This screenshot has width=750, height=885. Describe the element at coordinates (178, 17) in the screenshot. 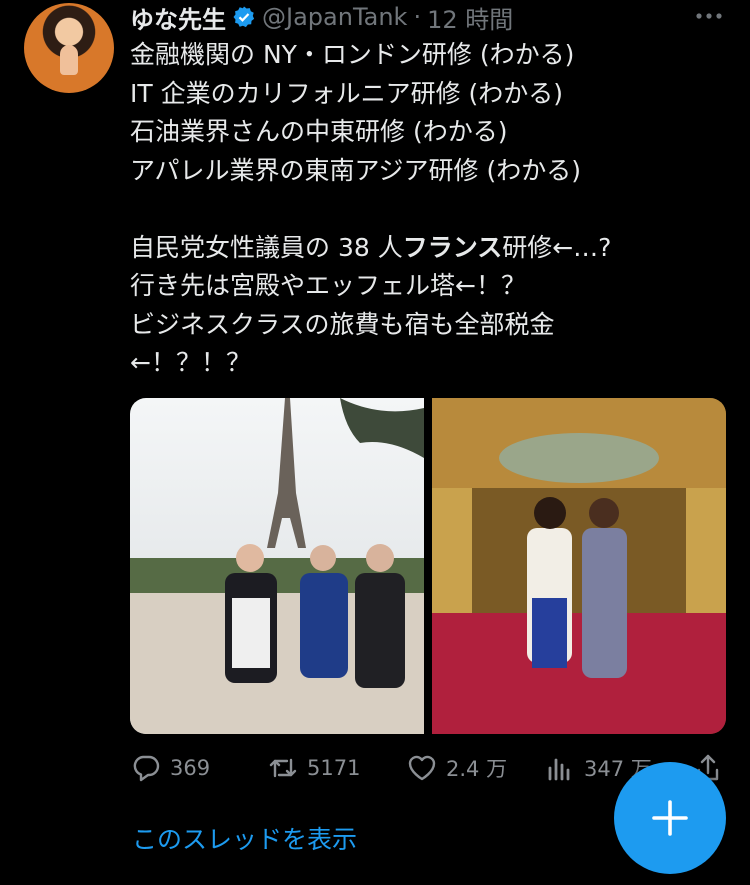

I see `author-name: ゆな先生` at that location.